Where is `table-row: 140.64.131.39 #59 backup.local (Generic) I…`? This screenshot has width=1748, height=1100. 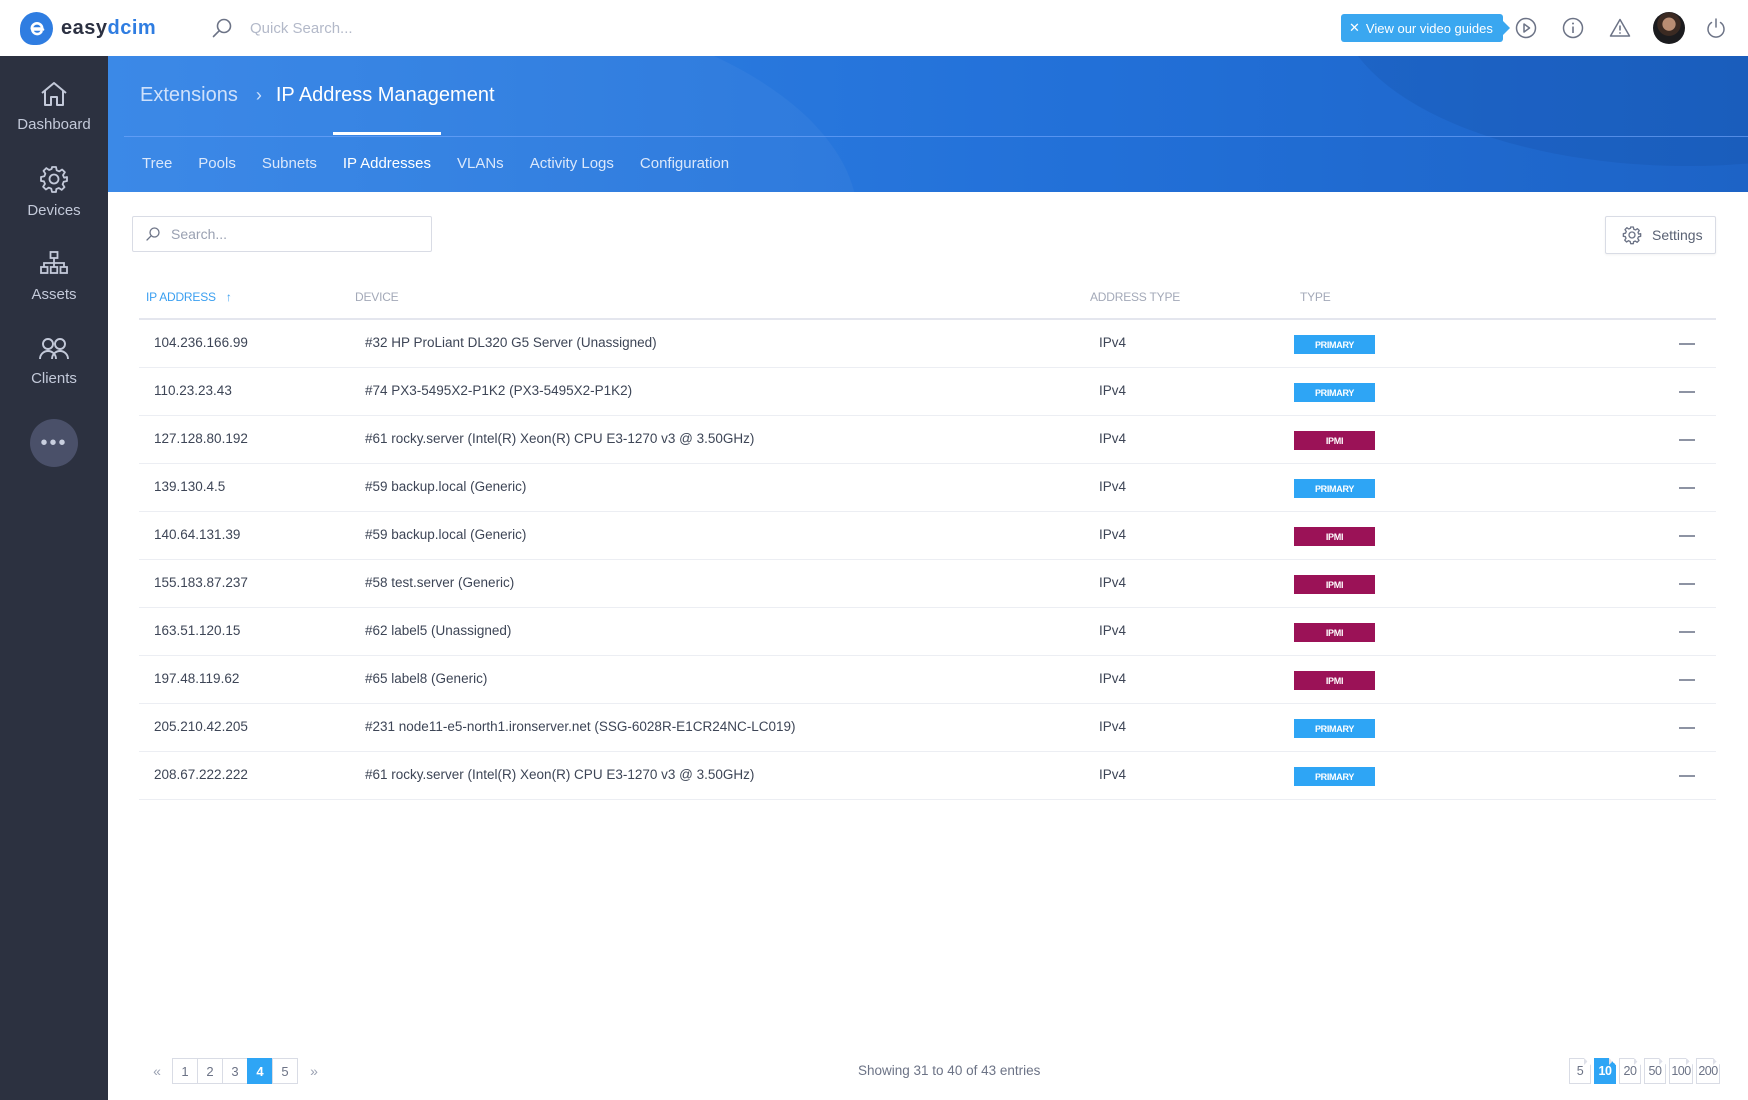
table-row: 140.64.131.39 #59 backup.local (Generic) I… is located at coordinates (927, 536).